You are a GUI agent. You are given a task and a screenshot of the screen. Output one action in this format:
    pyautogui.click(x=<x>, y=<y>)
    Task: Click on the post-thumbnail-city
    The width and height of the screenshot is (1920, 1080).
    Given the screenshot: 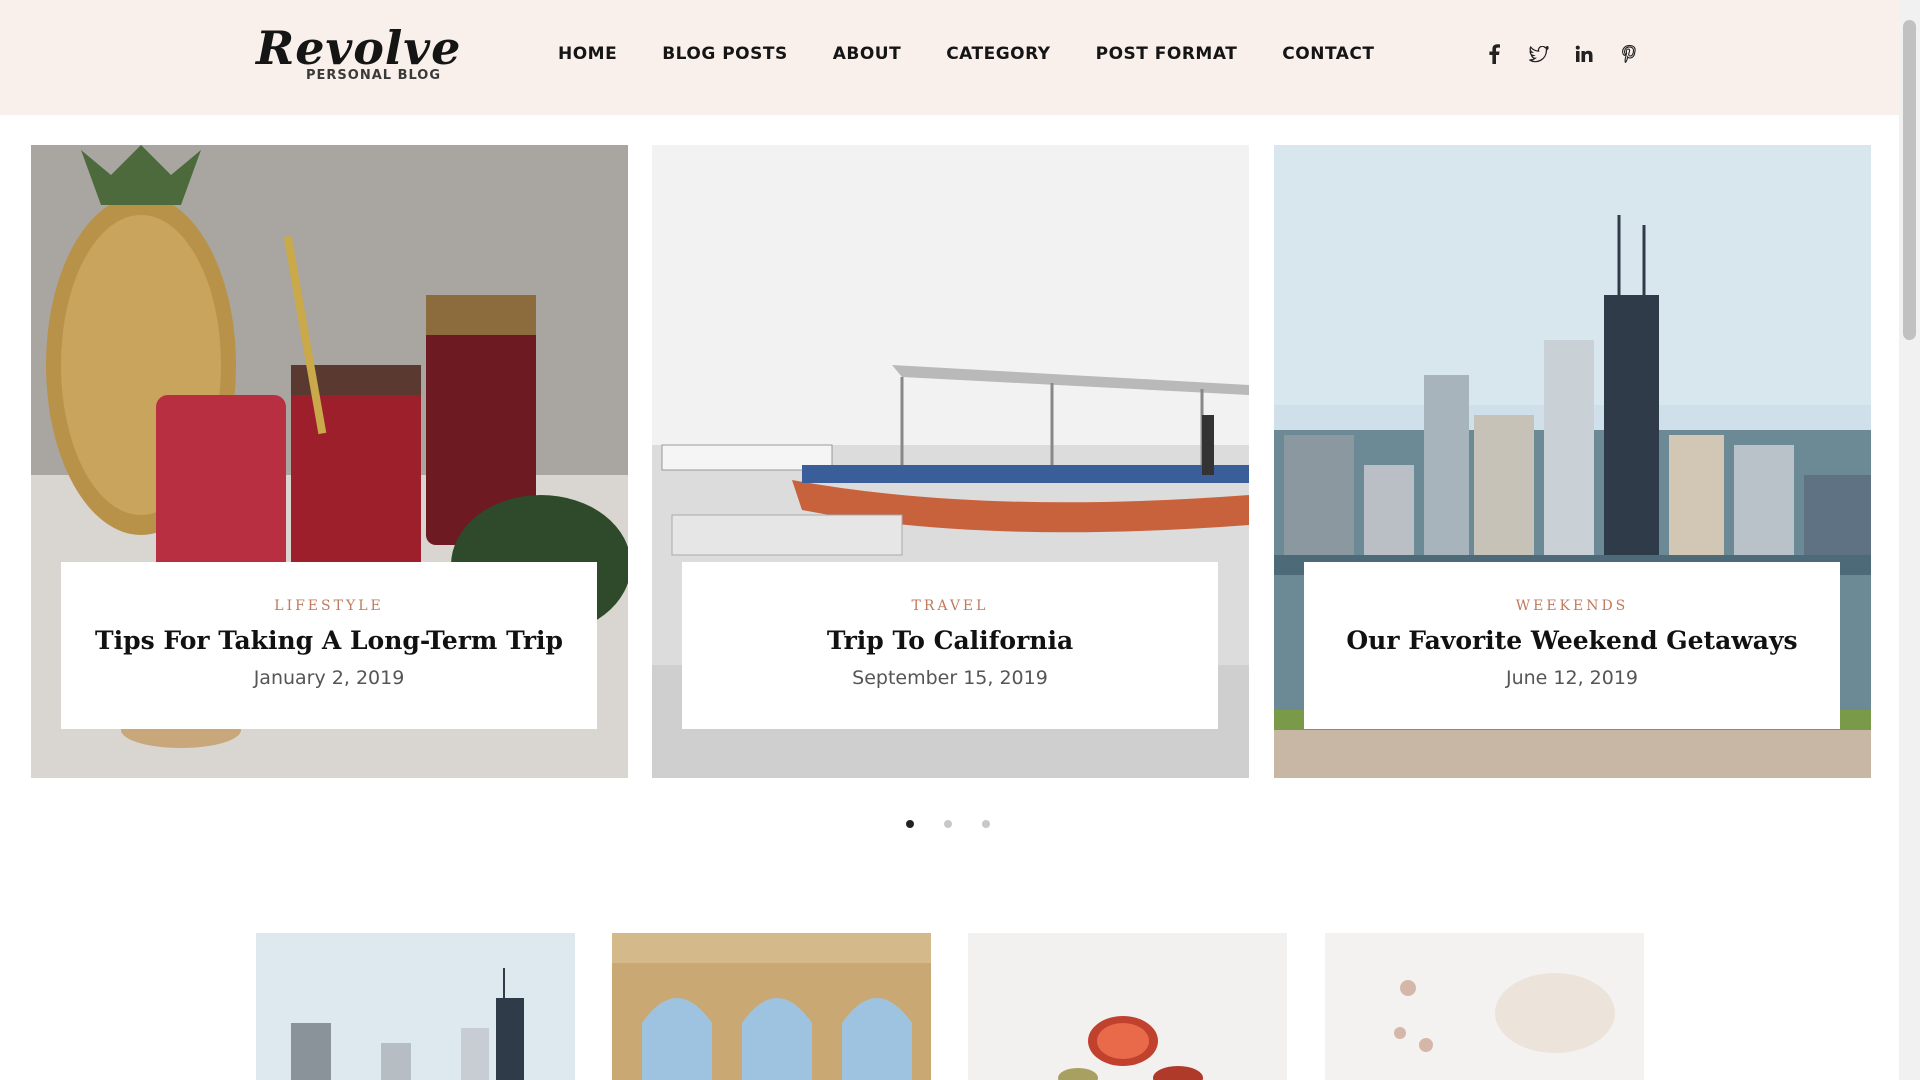 What is the action you would take?
    pyautogui.click(x=415, y=1006)
    